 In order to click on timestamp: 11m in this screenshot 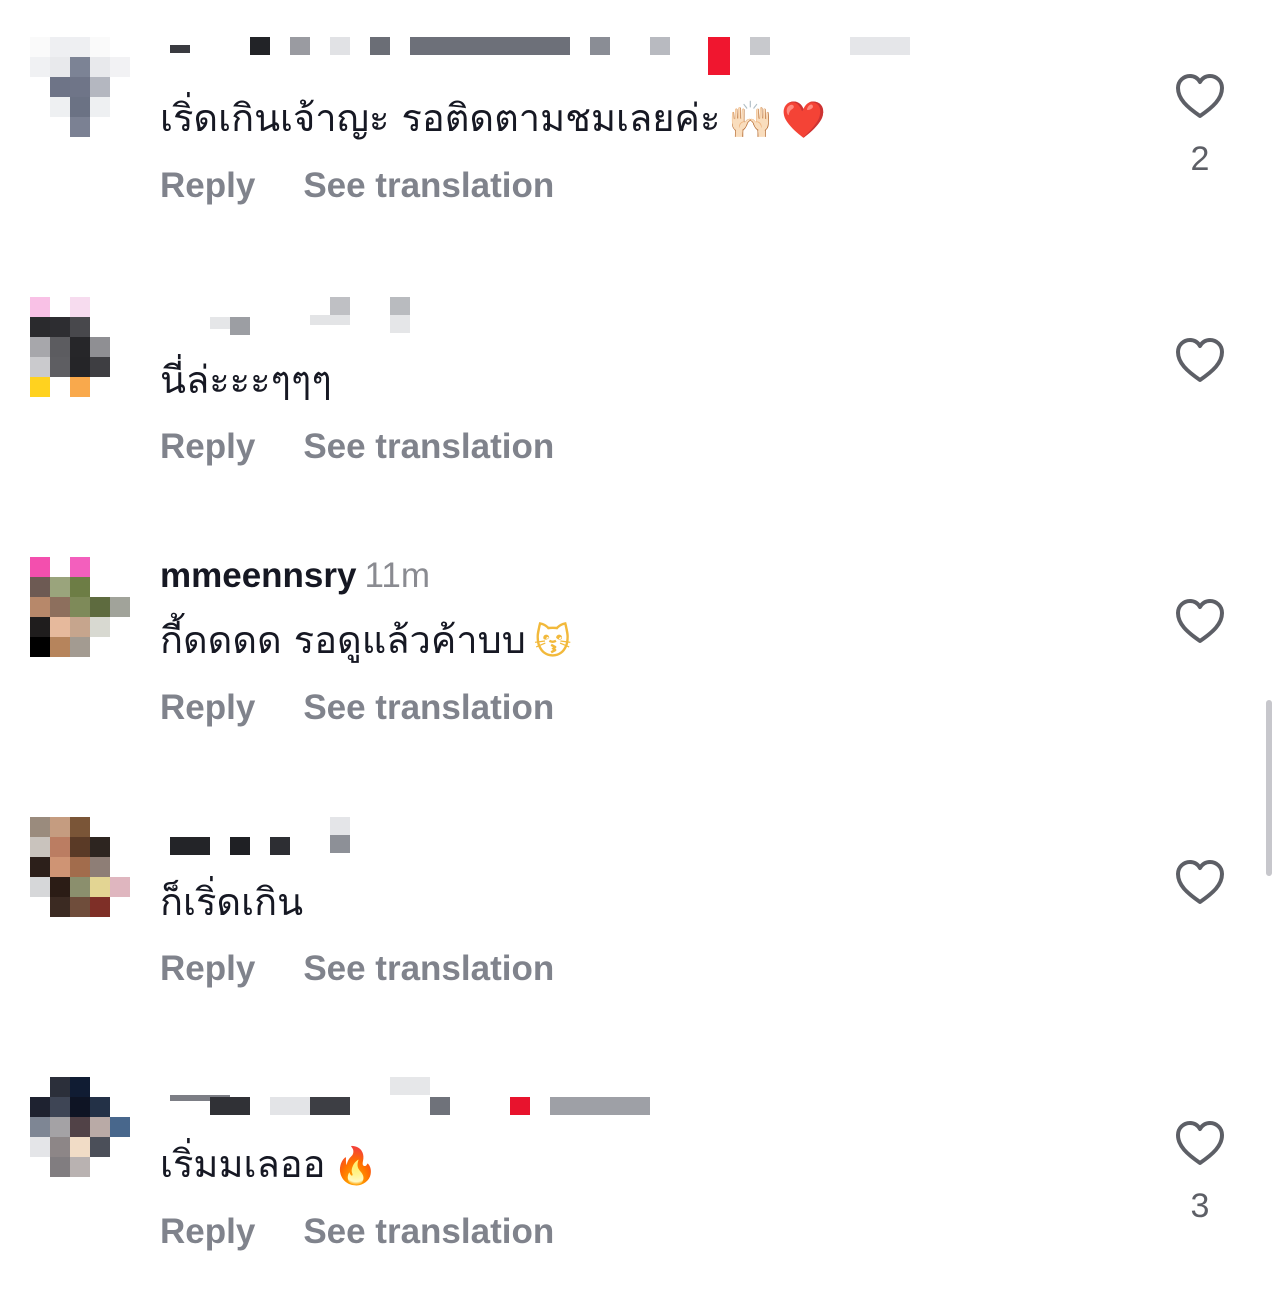, I will do `click(397, 575)`.